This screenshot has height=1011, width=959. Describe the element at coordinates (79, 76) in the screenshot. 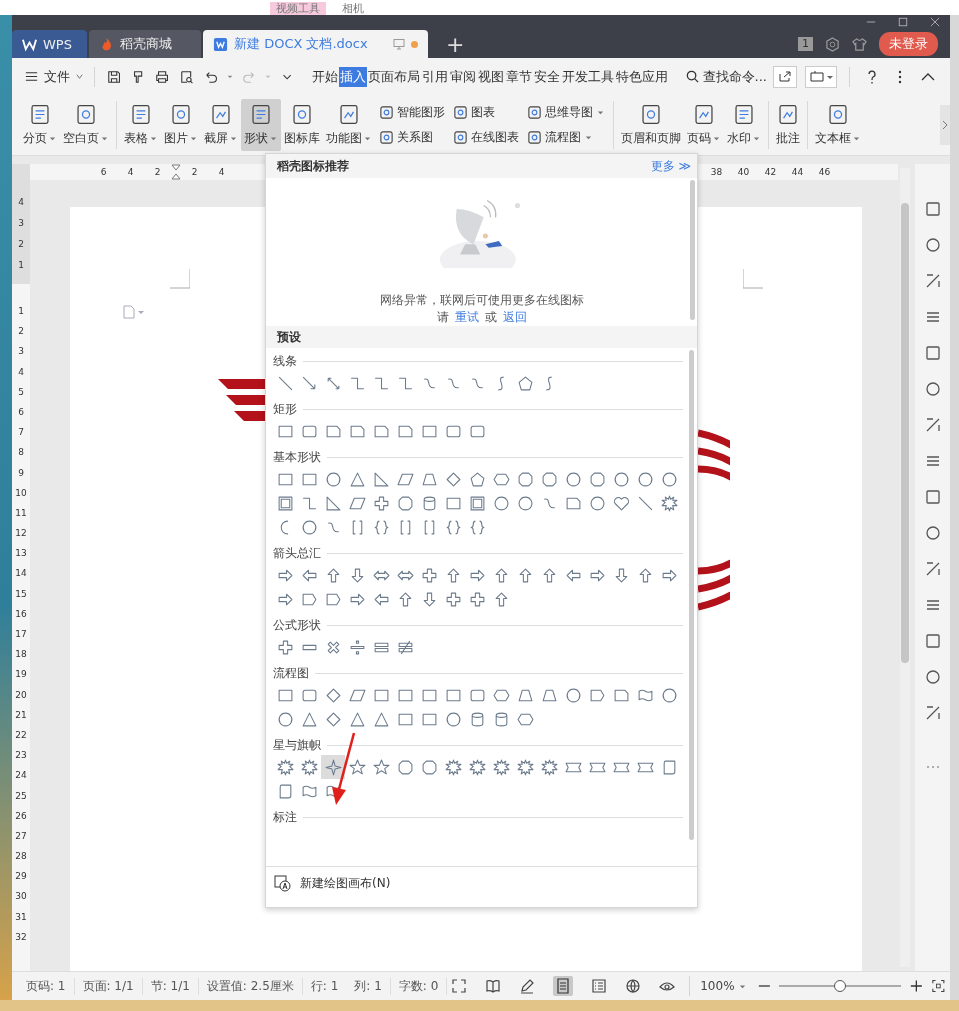

I see `caret-icon` at that location.